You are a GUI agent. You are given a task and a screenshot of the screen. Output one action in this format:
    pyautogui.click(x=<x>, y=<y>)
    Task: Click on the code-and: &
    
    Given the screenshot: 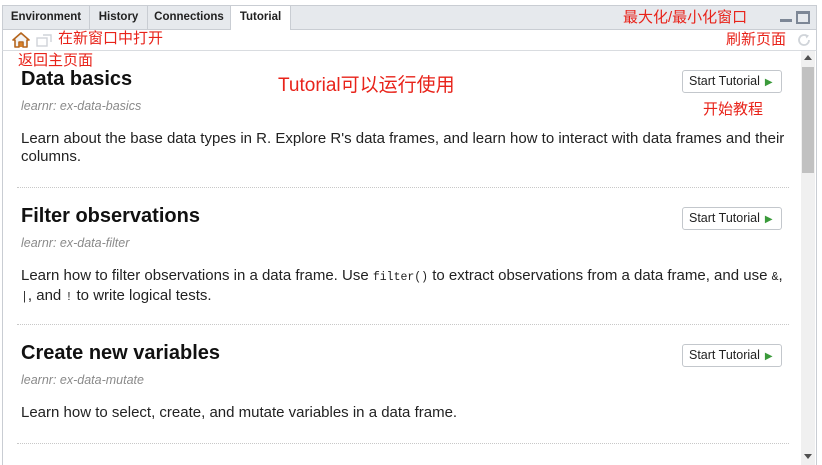 What is the action you would take?
    pyautogui.click(x=775, y=277)
    